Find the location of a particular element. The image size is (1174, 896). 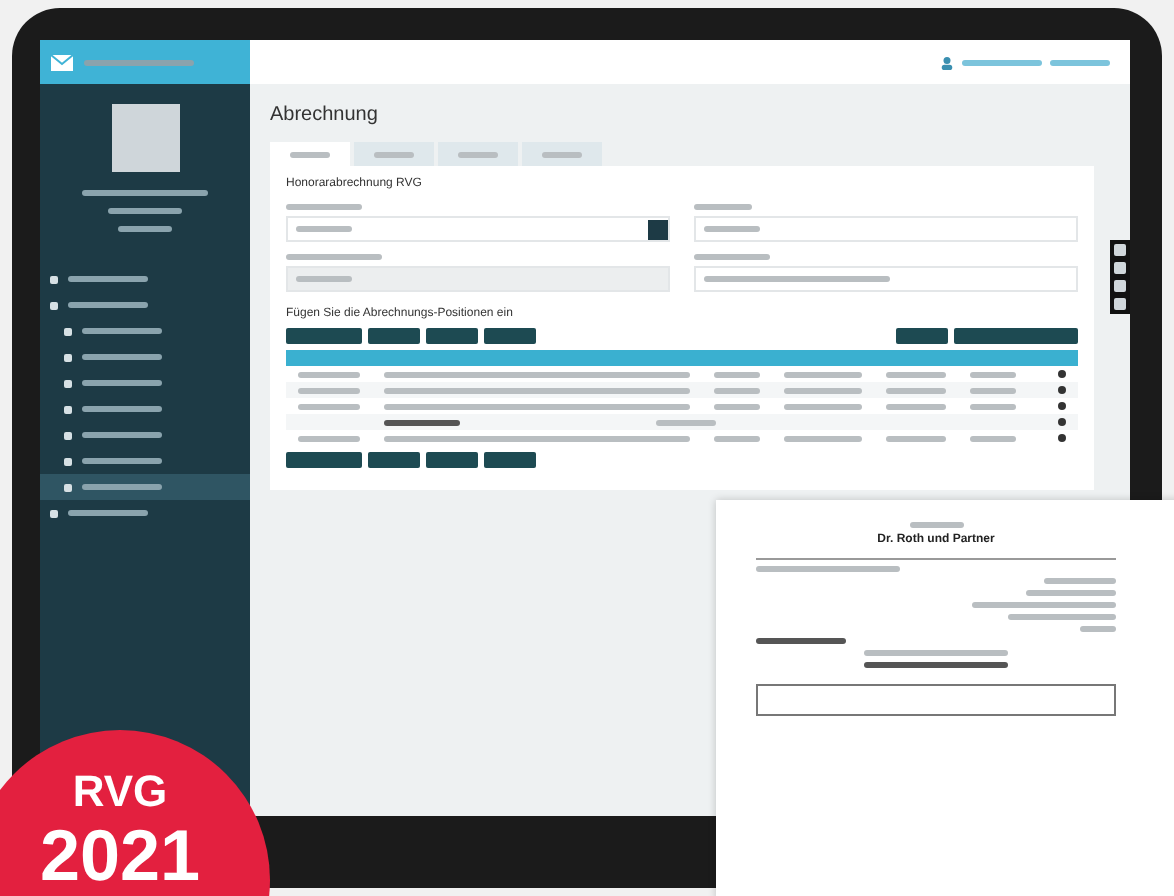

tab is located at coordinates (310, 154).